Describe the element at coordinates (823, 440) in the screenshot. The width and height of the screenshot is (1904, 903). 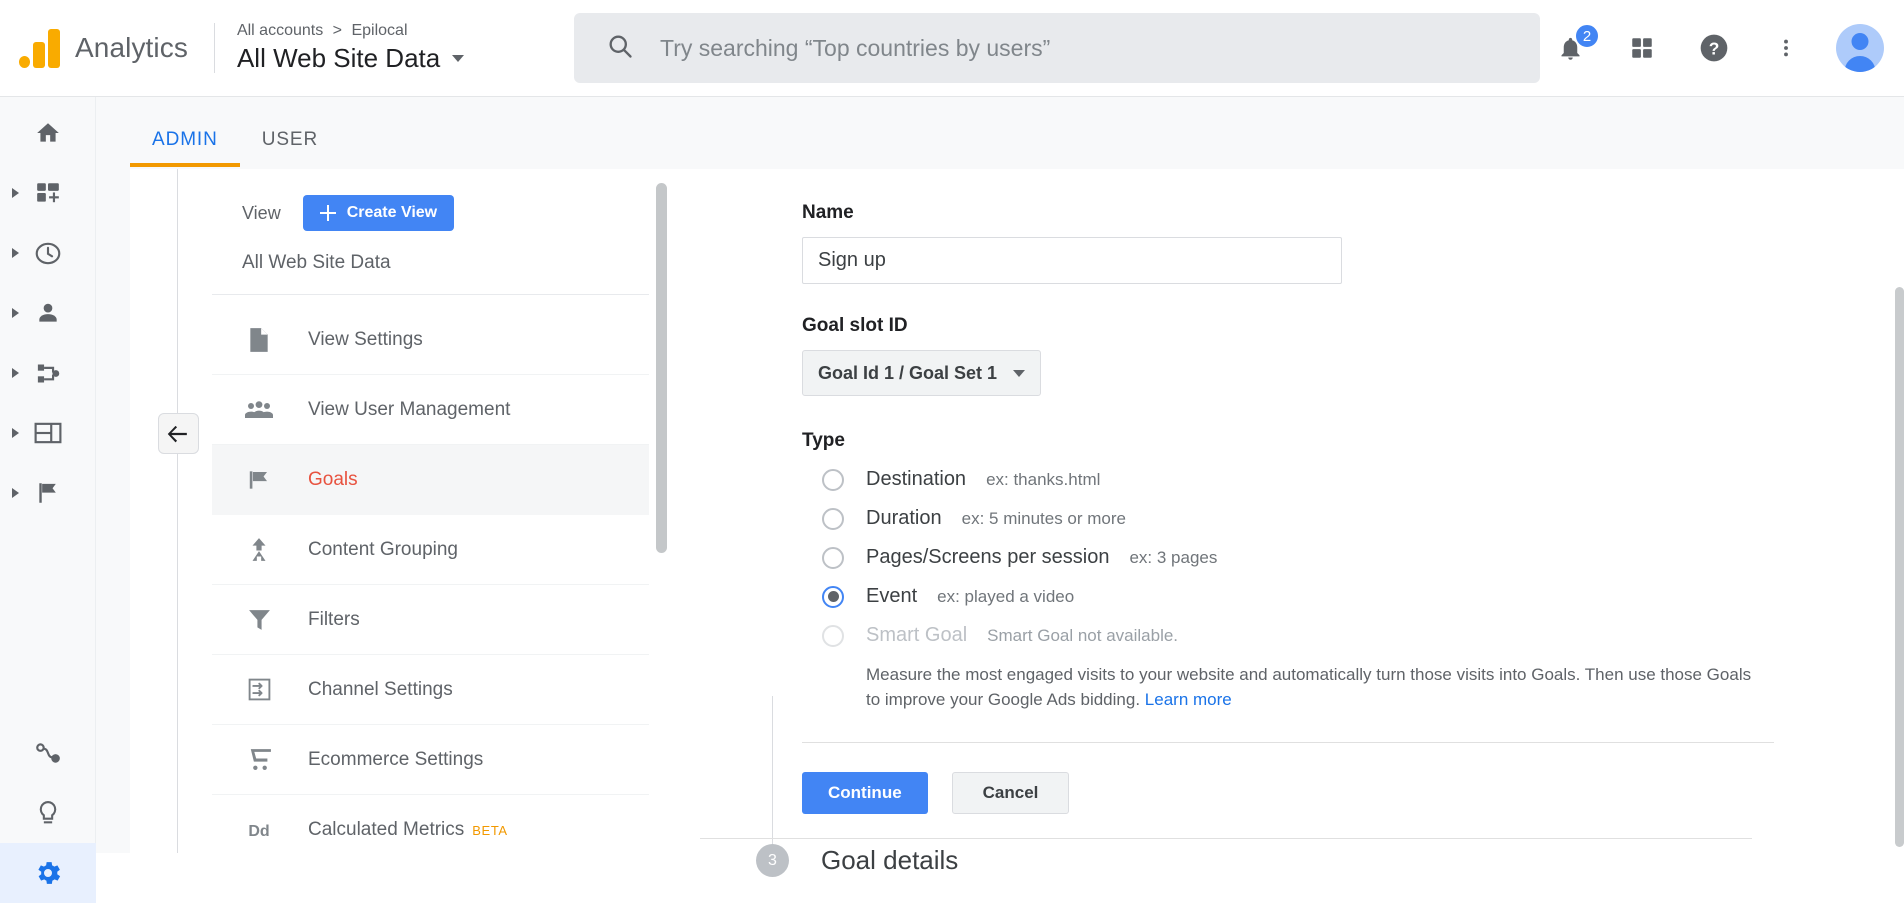
I see `type-label: Type` at that location.